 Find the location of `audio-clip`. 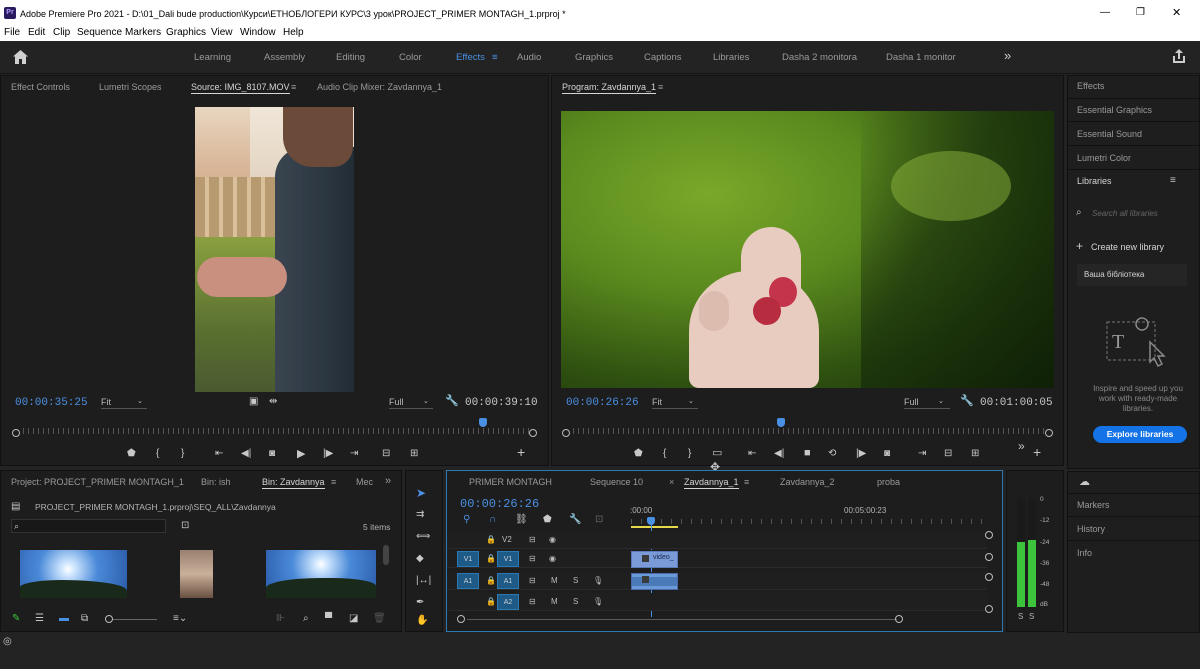

audio-clip is located at coordinates (654, 581).